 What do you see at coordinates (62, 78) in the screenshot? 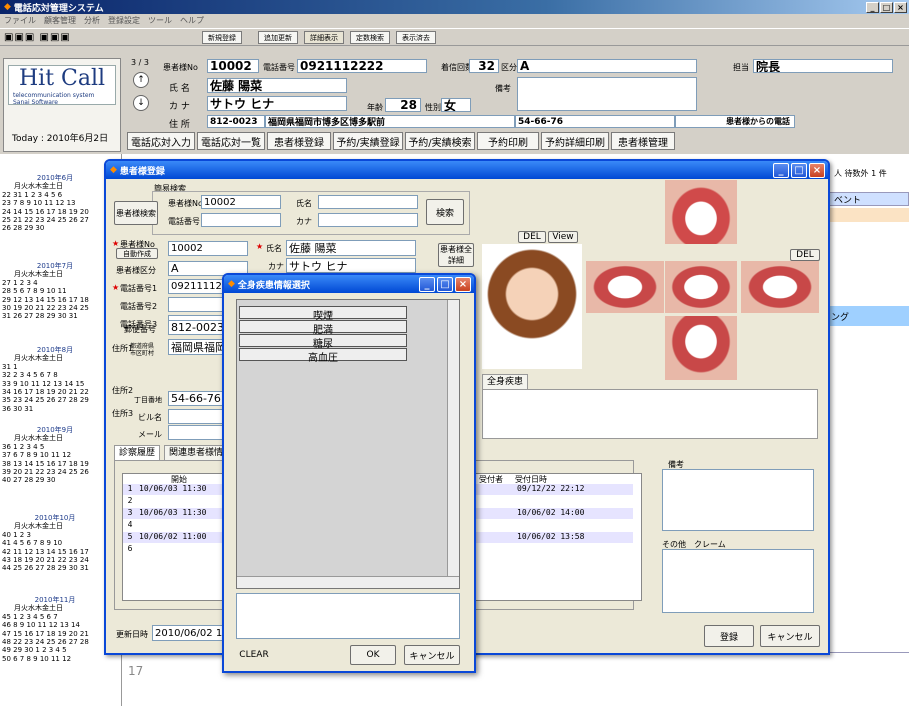
I see `logo-title: Hit Call` at bounding box center [62, 78].